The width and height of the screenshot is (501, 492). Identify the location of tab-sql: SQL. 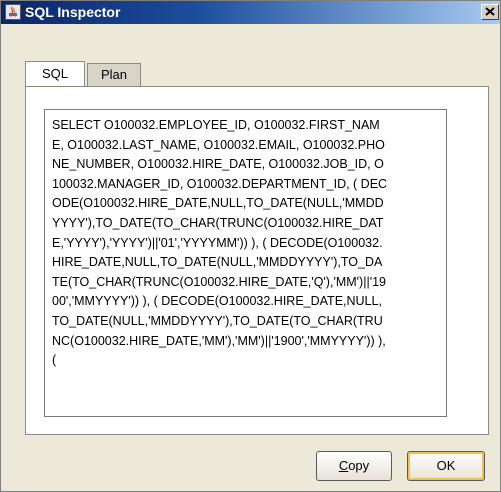
(55, 74).